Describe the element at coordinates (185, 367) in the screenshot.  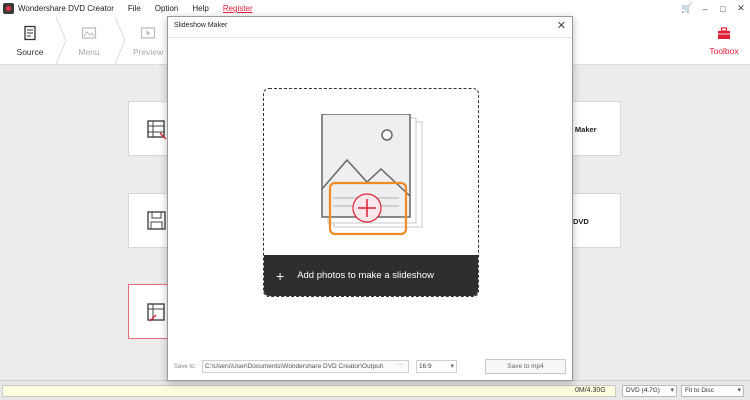
I see `save-to-label: Save to:` at that location.